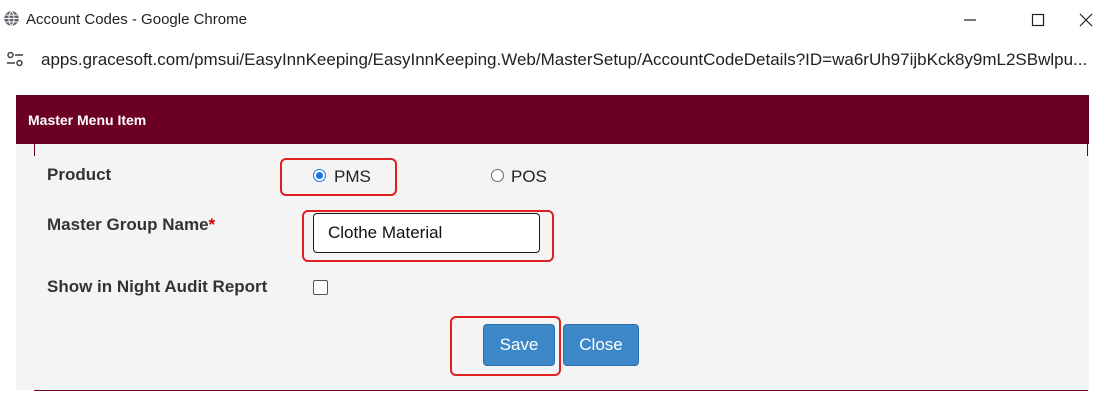 This screenshot has width=1109, height=400. What do you see at coordinates (426, 233) in the screenshot?
I see `master-group-name-input` at bounding box center [426, 233].